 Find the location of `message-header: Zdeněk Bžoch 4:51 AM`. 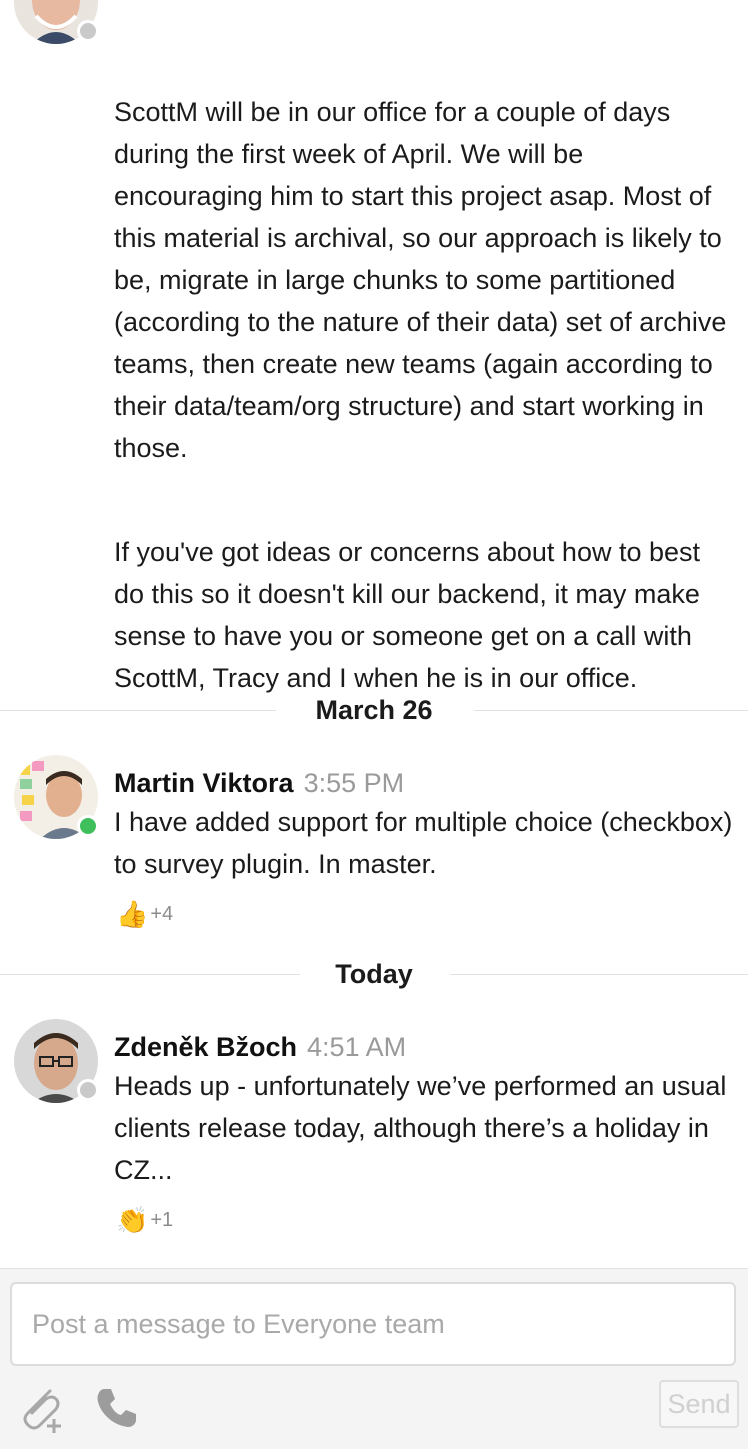

message-header: Zdeněk Bžoch 4:51 AM is located at coordinates (260, 1047).